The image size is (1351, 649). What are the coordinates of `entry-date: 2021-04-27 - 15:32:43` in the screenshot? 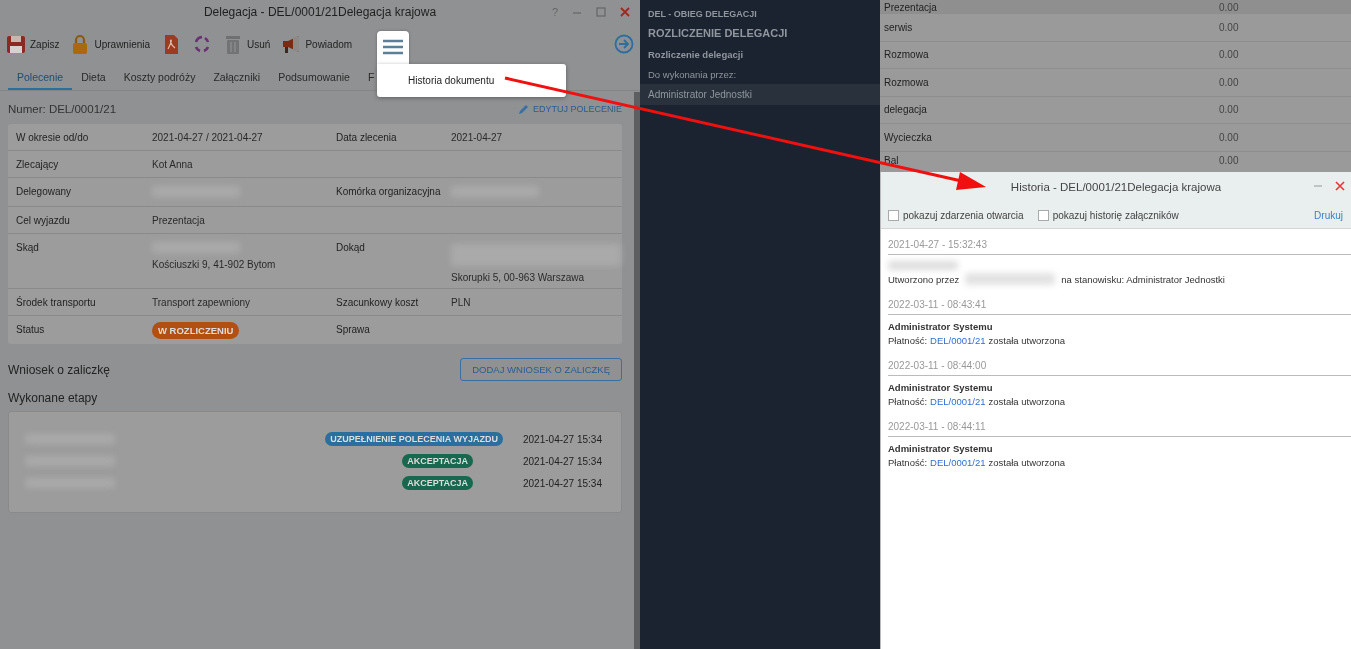 It's located at (1119, 247).